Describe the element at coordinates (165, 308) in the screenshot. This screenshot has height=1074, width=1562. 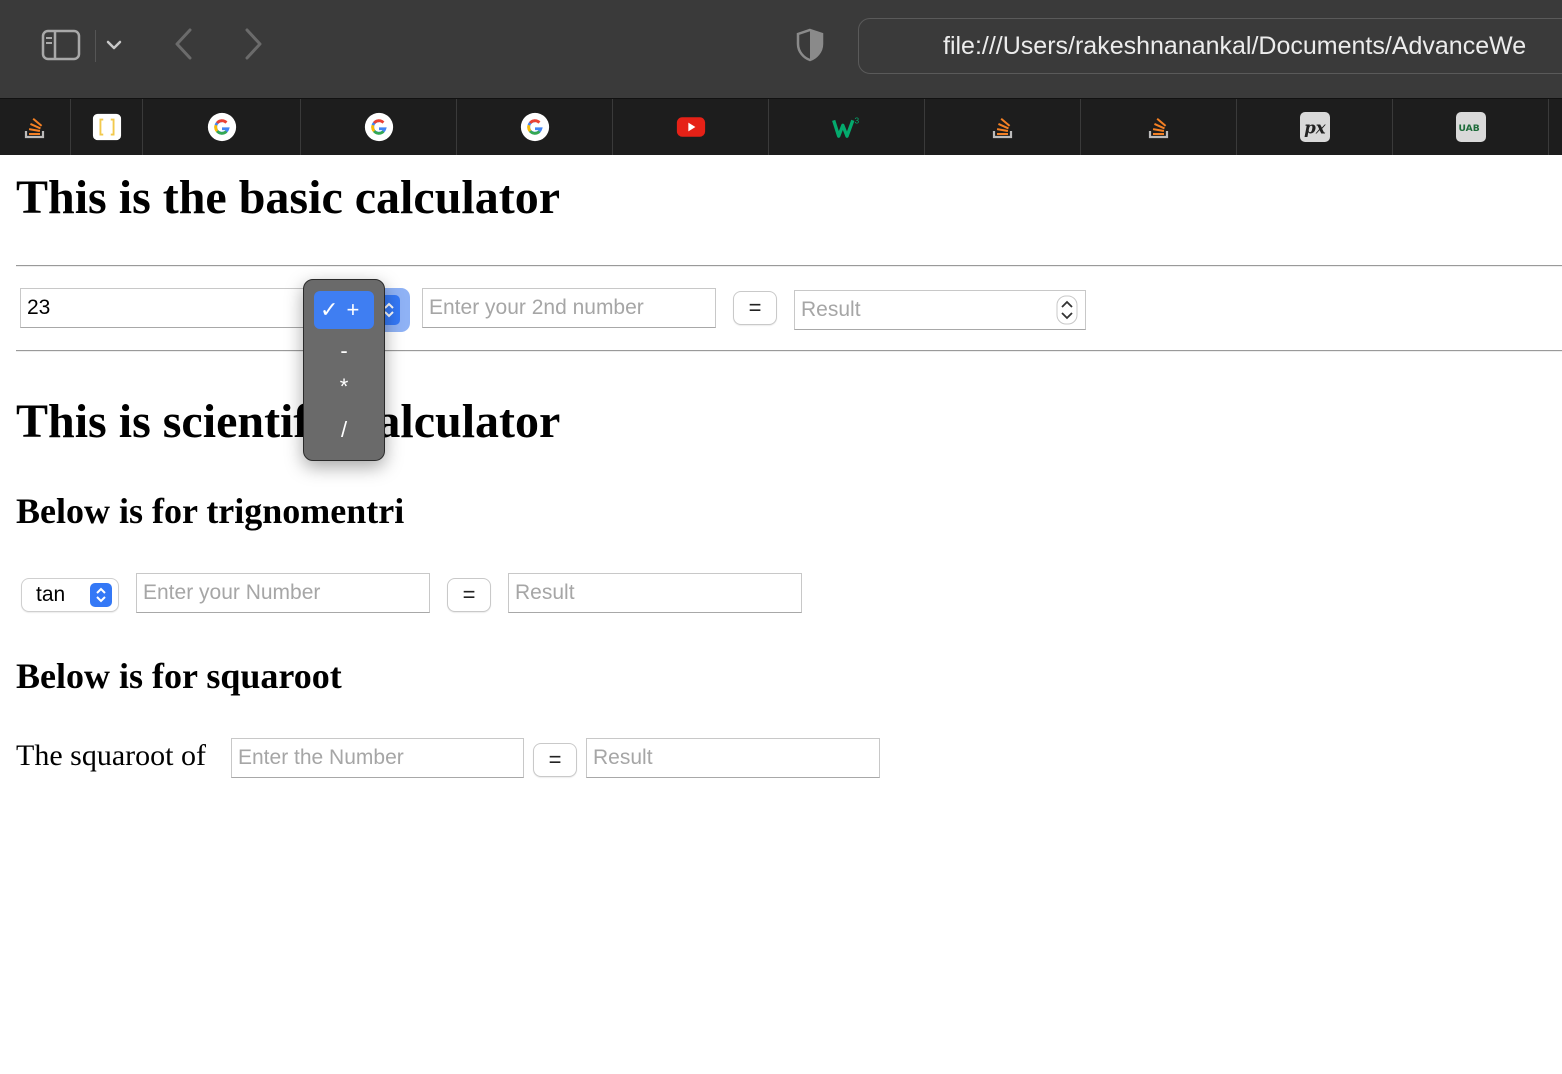
I see `first-number-input` at that location.